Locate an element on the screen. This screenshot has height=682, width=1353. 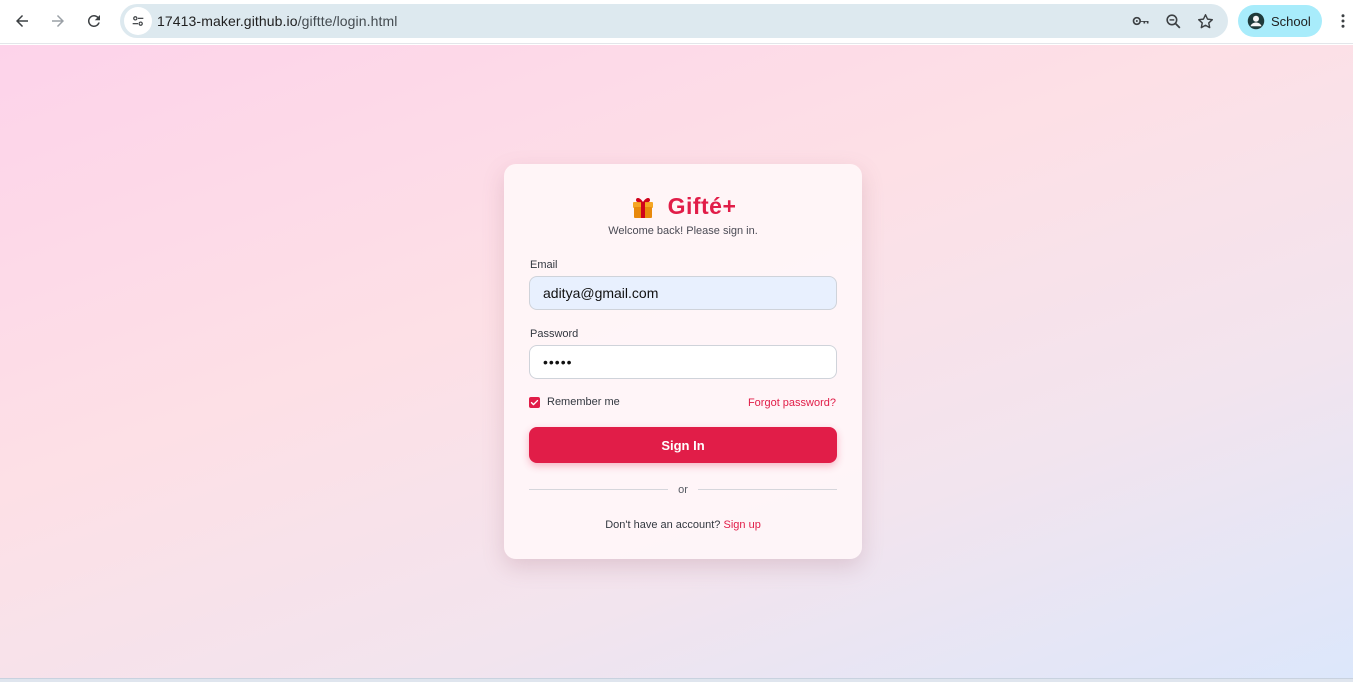
brand-name: Gifté+ is located at coordinates (702, 205).